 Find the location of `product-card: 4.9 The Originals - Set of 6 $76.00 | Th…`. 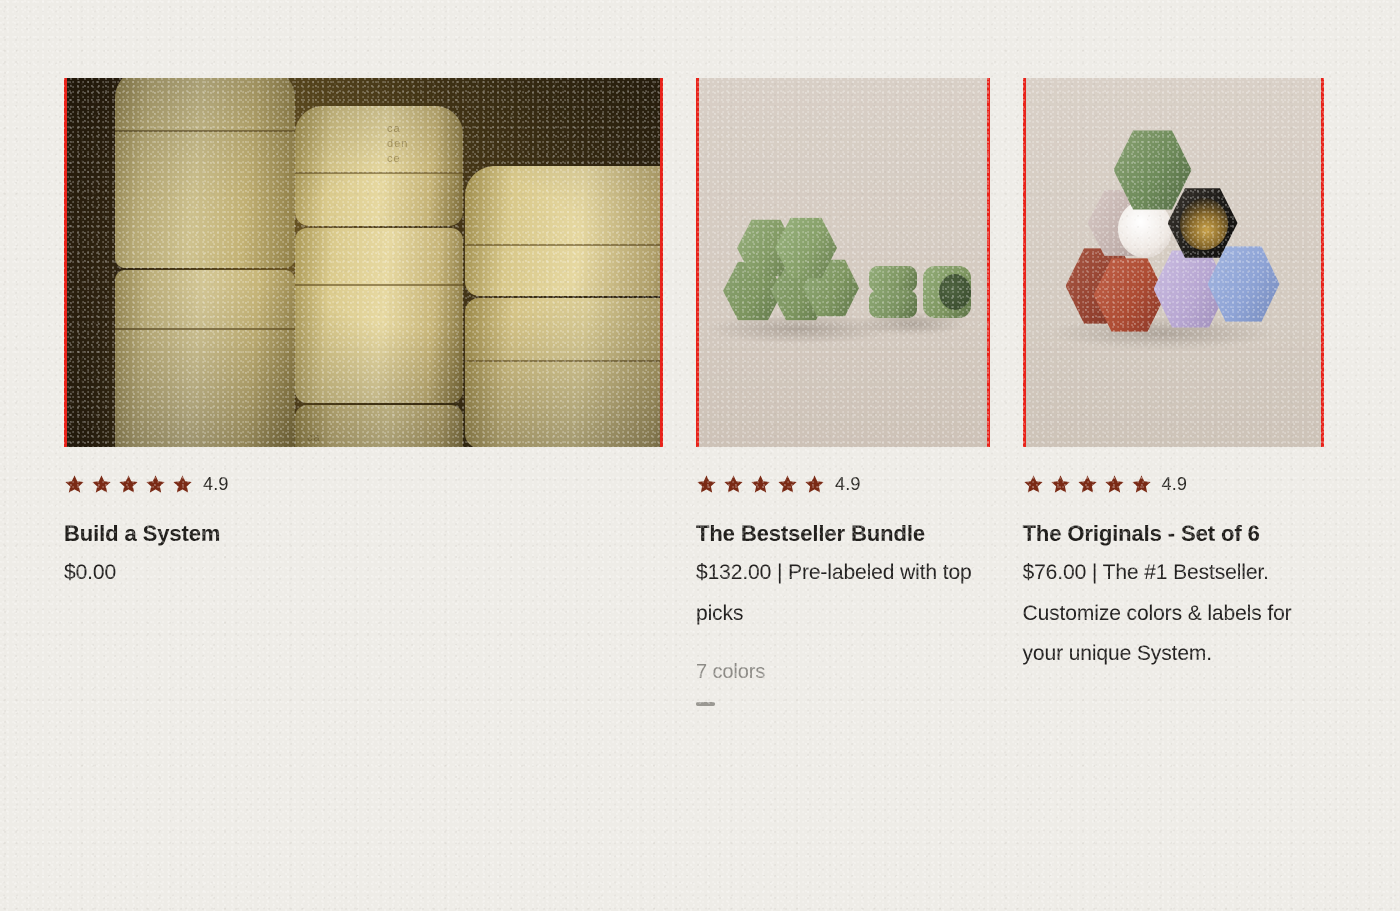

product-card: 4.9 The Originals - Set of 6 $76.00 | Th… is located at coordinates (1173, 376).